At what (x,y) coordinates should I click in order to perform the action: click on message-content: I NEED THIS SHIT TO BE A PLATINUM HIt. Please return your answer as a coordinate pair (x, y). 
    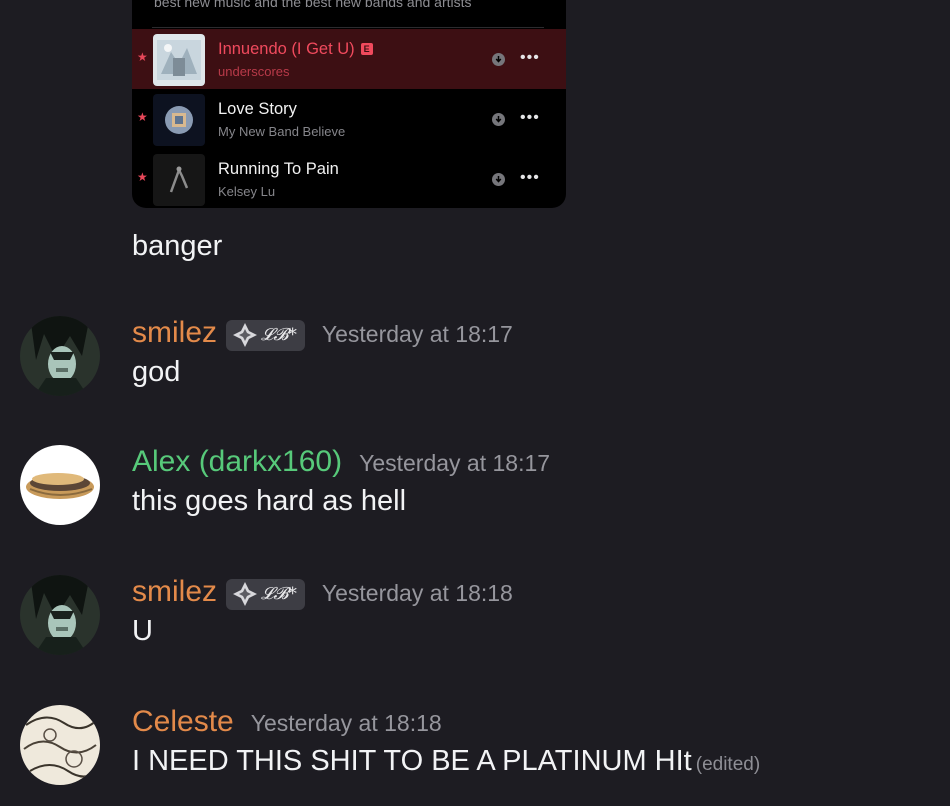
    Looking at the image, I should click on (412, 761).